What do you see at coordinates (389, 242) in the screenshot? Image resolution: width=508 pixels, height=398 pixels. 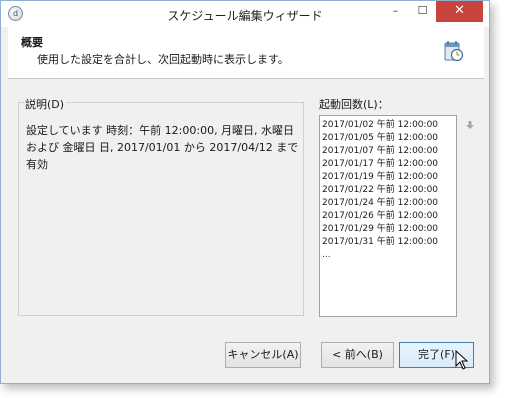 I see `list-item: 2017/01/31 午前 12:00:00` at bounding box center [389, 242].